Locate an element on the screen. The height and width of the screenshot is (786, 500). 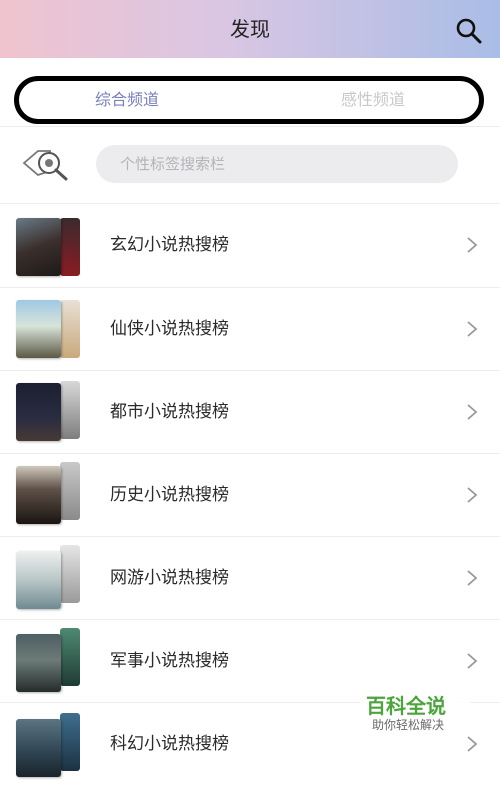
divider is located at coordinates (250, 126).